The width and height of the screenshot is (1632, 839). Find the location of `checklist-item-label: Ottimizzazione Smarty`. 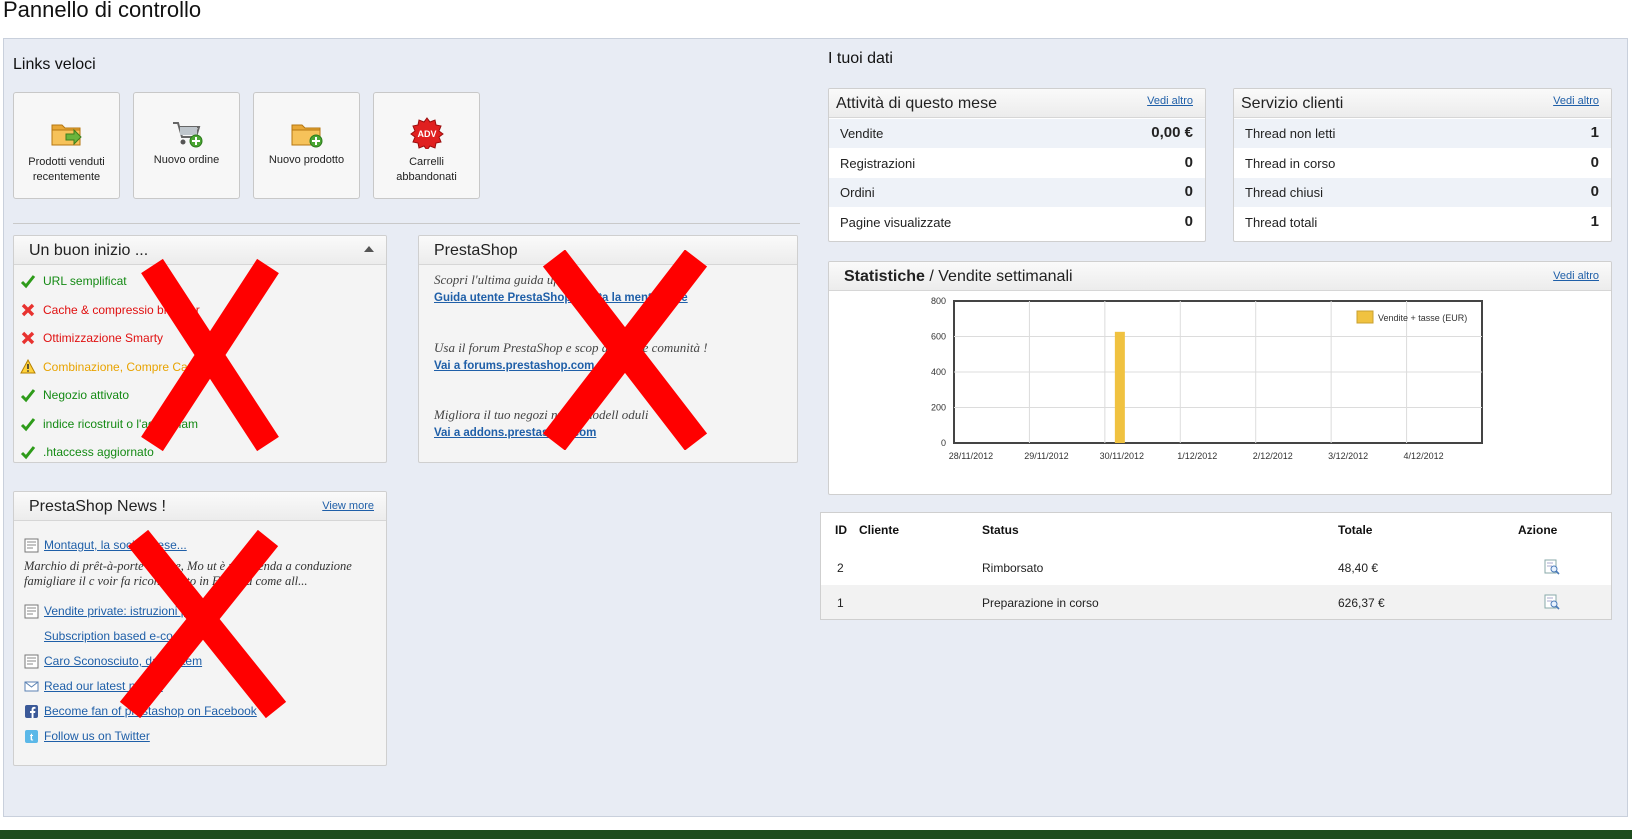

checklist-item-label: Ottimizzazione Smarty is located at coordinates (103, 338).